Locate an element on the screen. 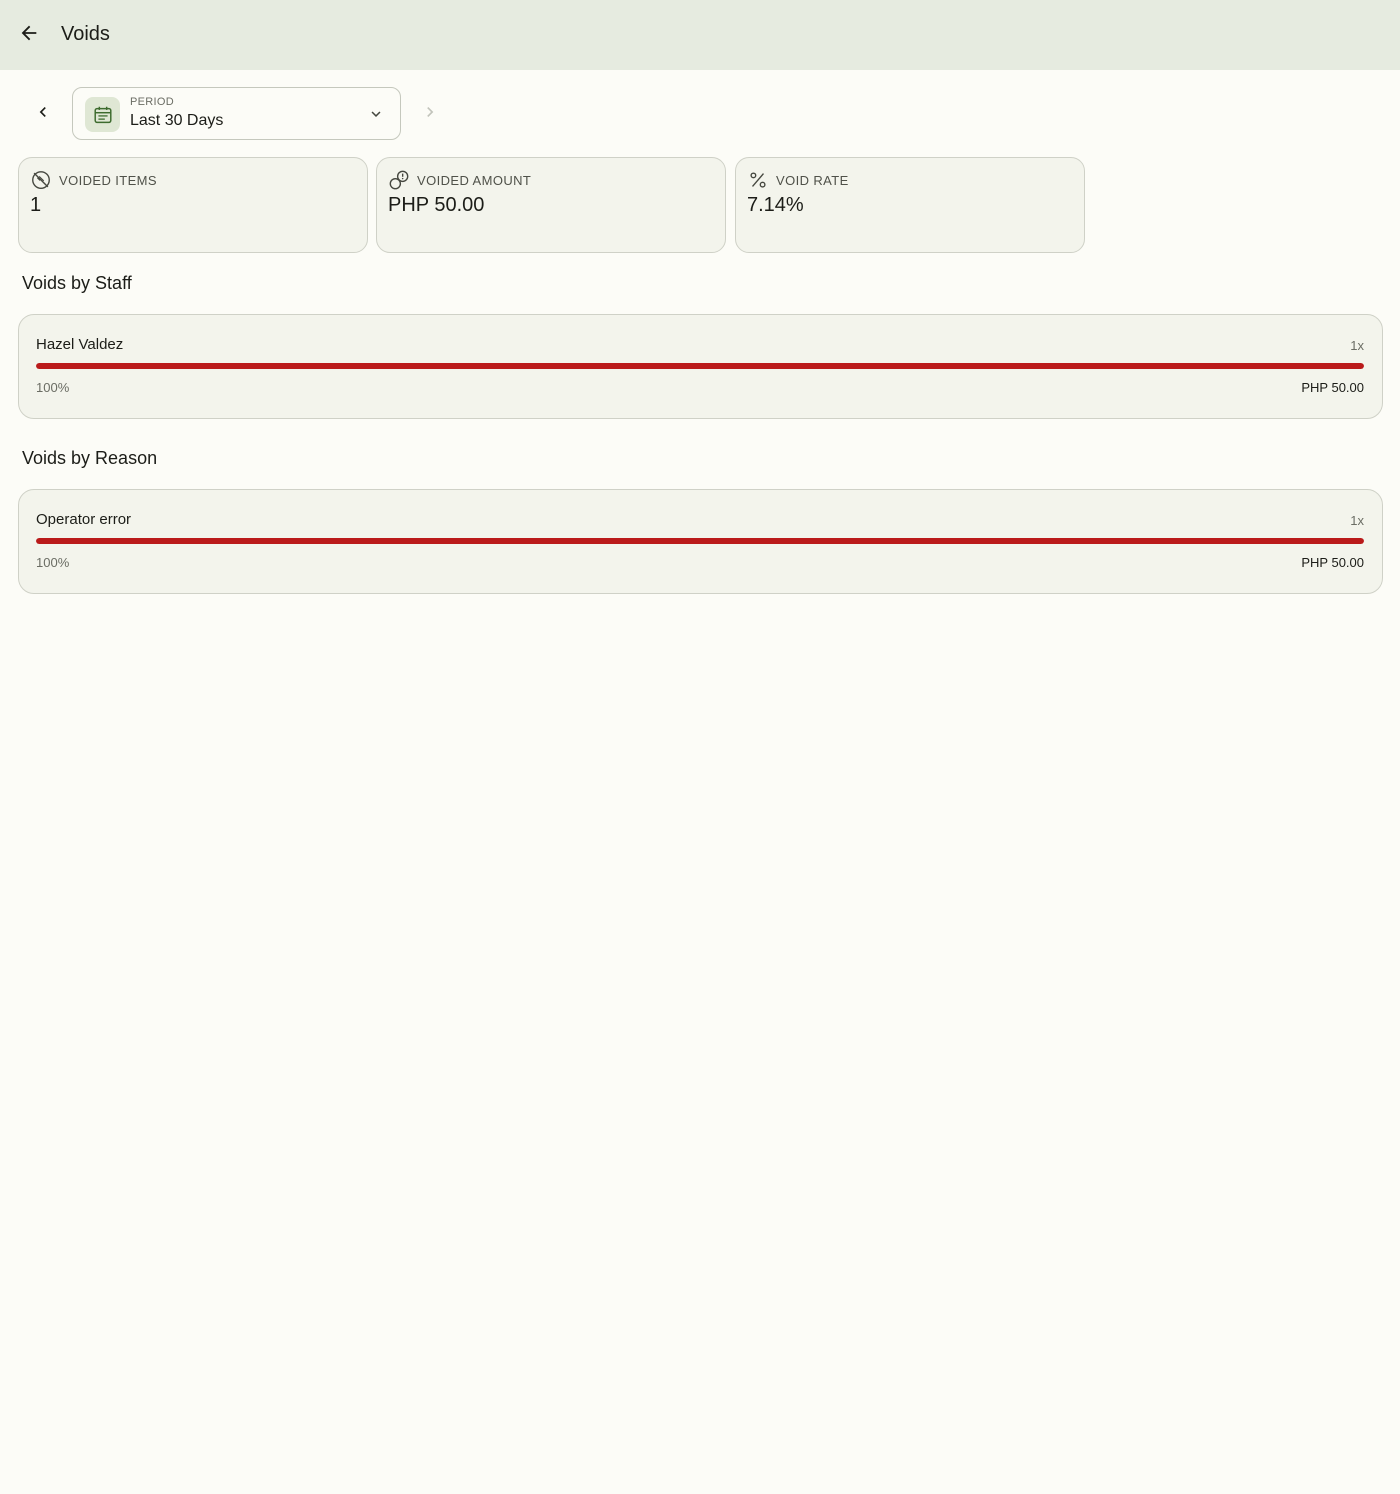  next-period-button is located at coordinates (430, 114).